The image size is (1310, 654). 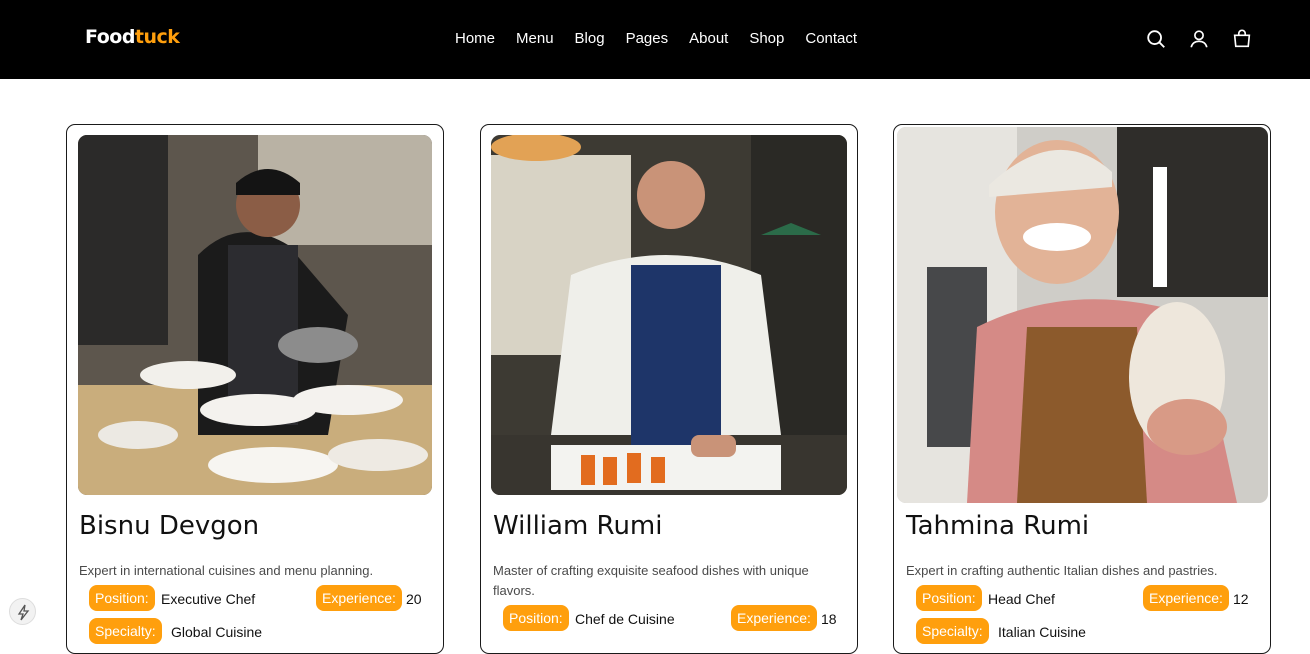 What do you see at coordinates (1042, 632) in the screenshot?
I see `specialty-value: Italian Cuisine` at bounding box center [1042, 632].